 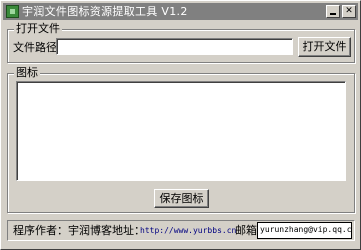 What do you see at coordinates (105, 11) in the screenshot?
I see `window-title: 宇润文件图标资源提取工具 V1.2` at bounding box center [105, 11].